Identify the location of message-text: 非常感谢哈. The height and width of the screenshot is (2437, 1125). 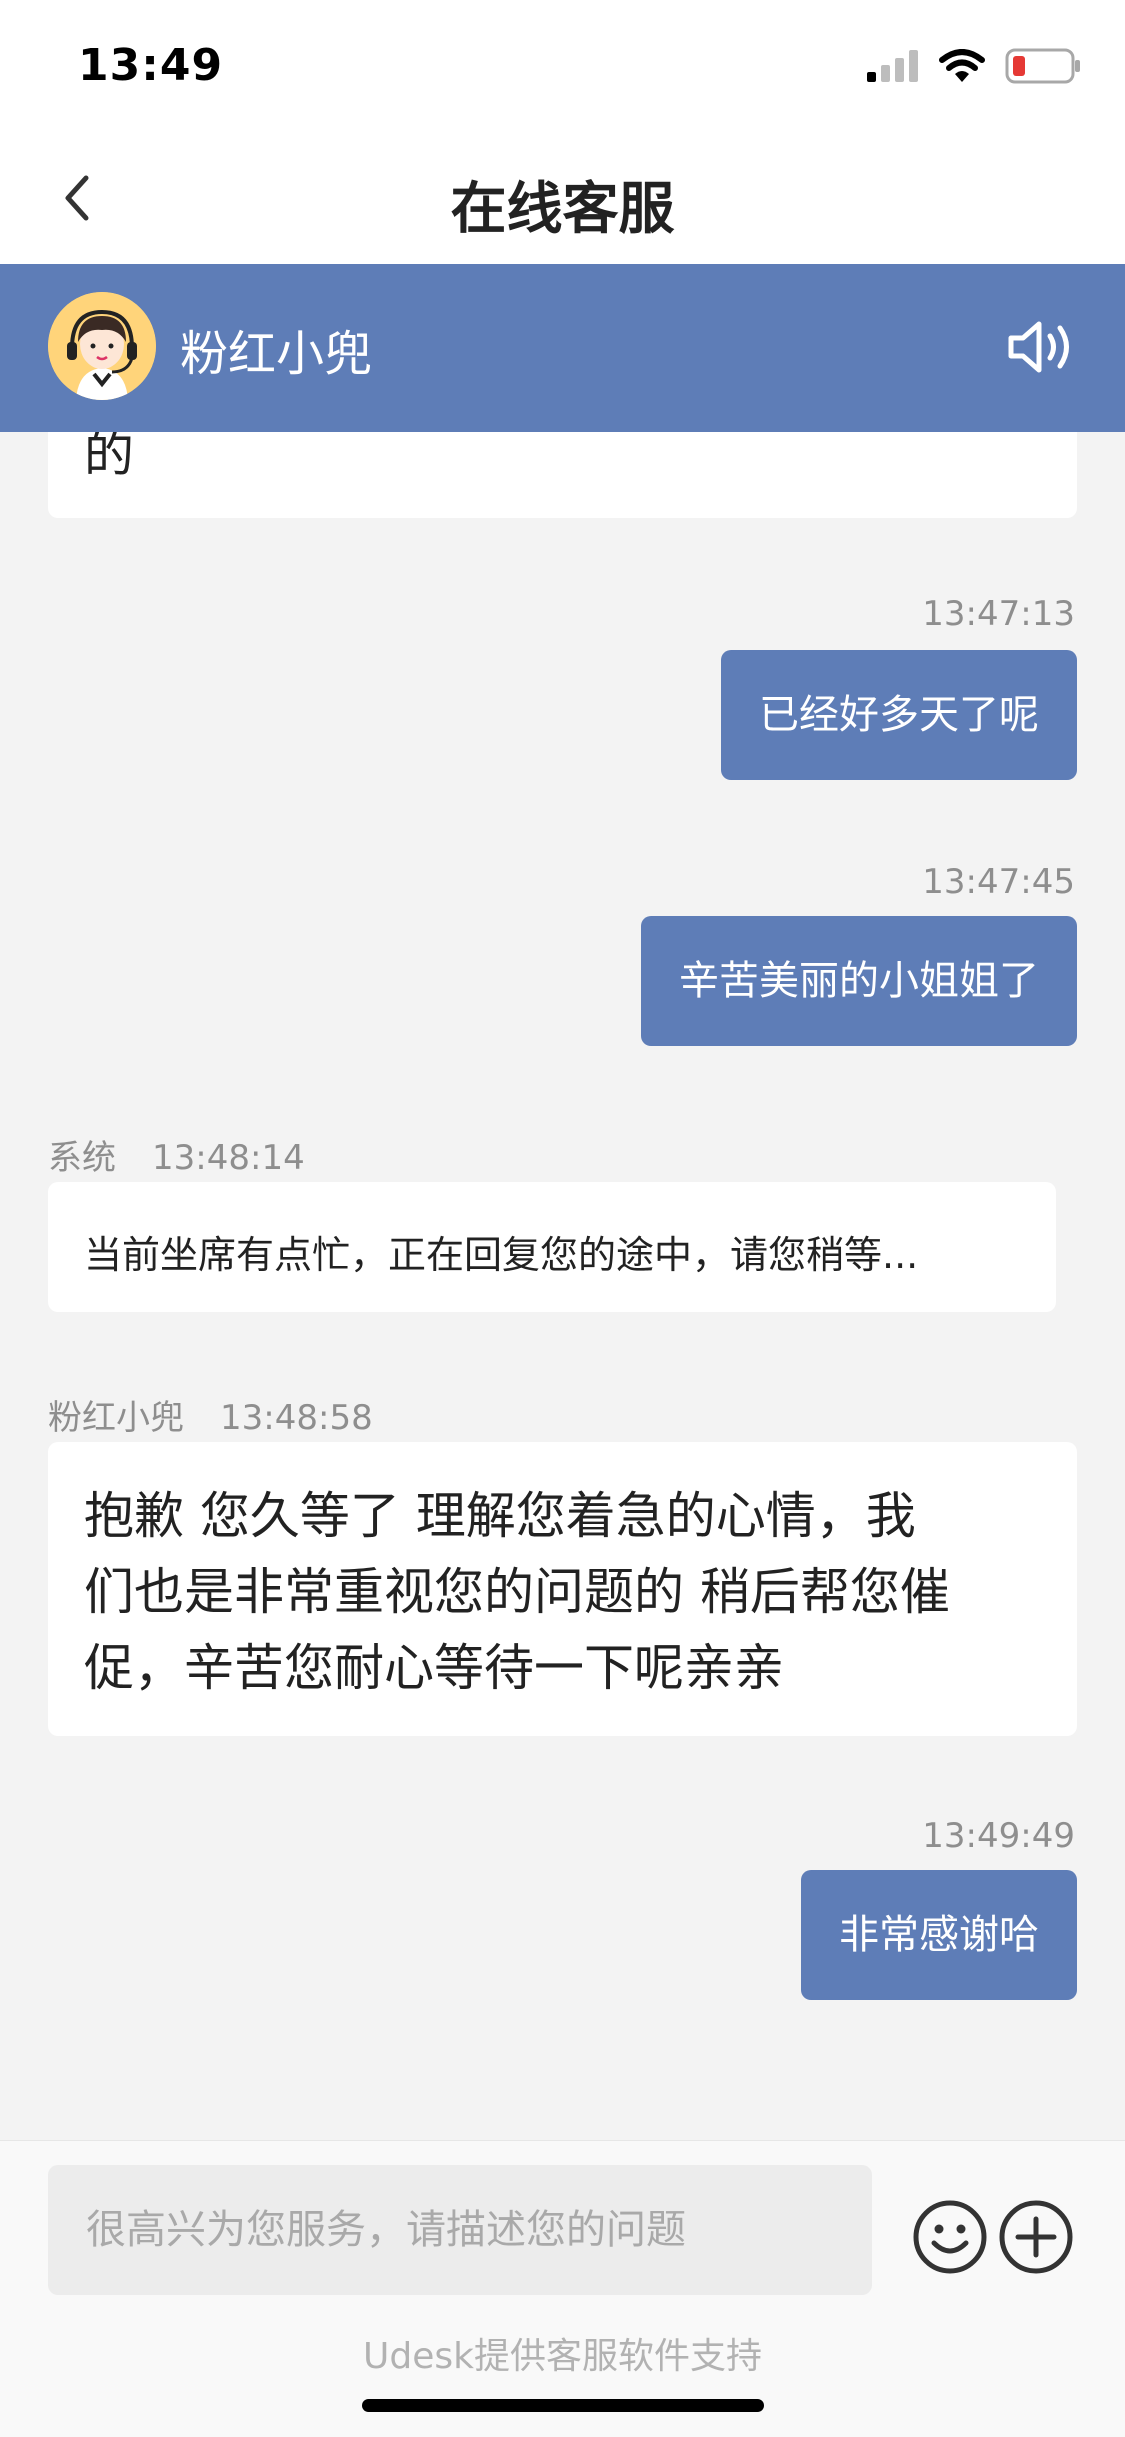
(939, 1935).